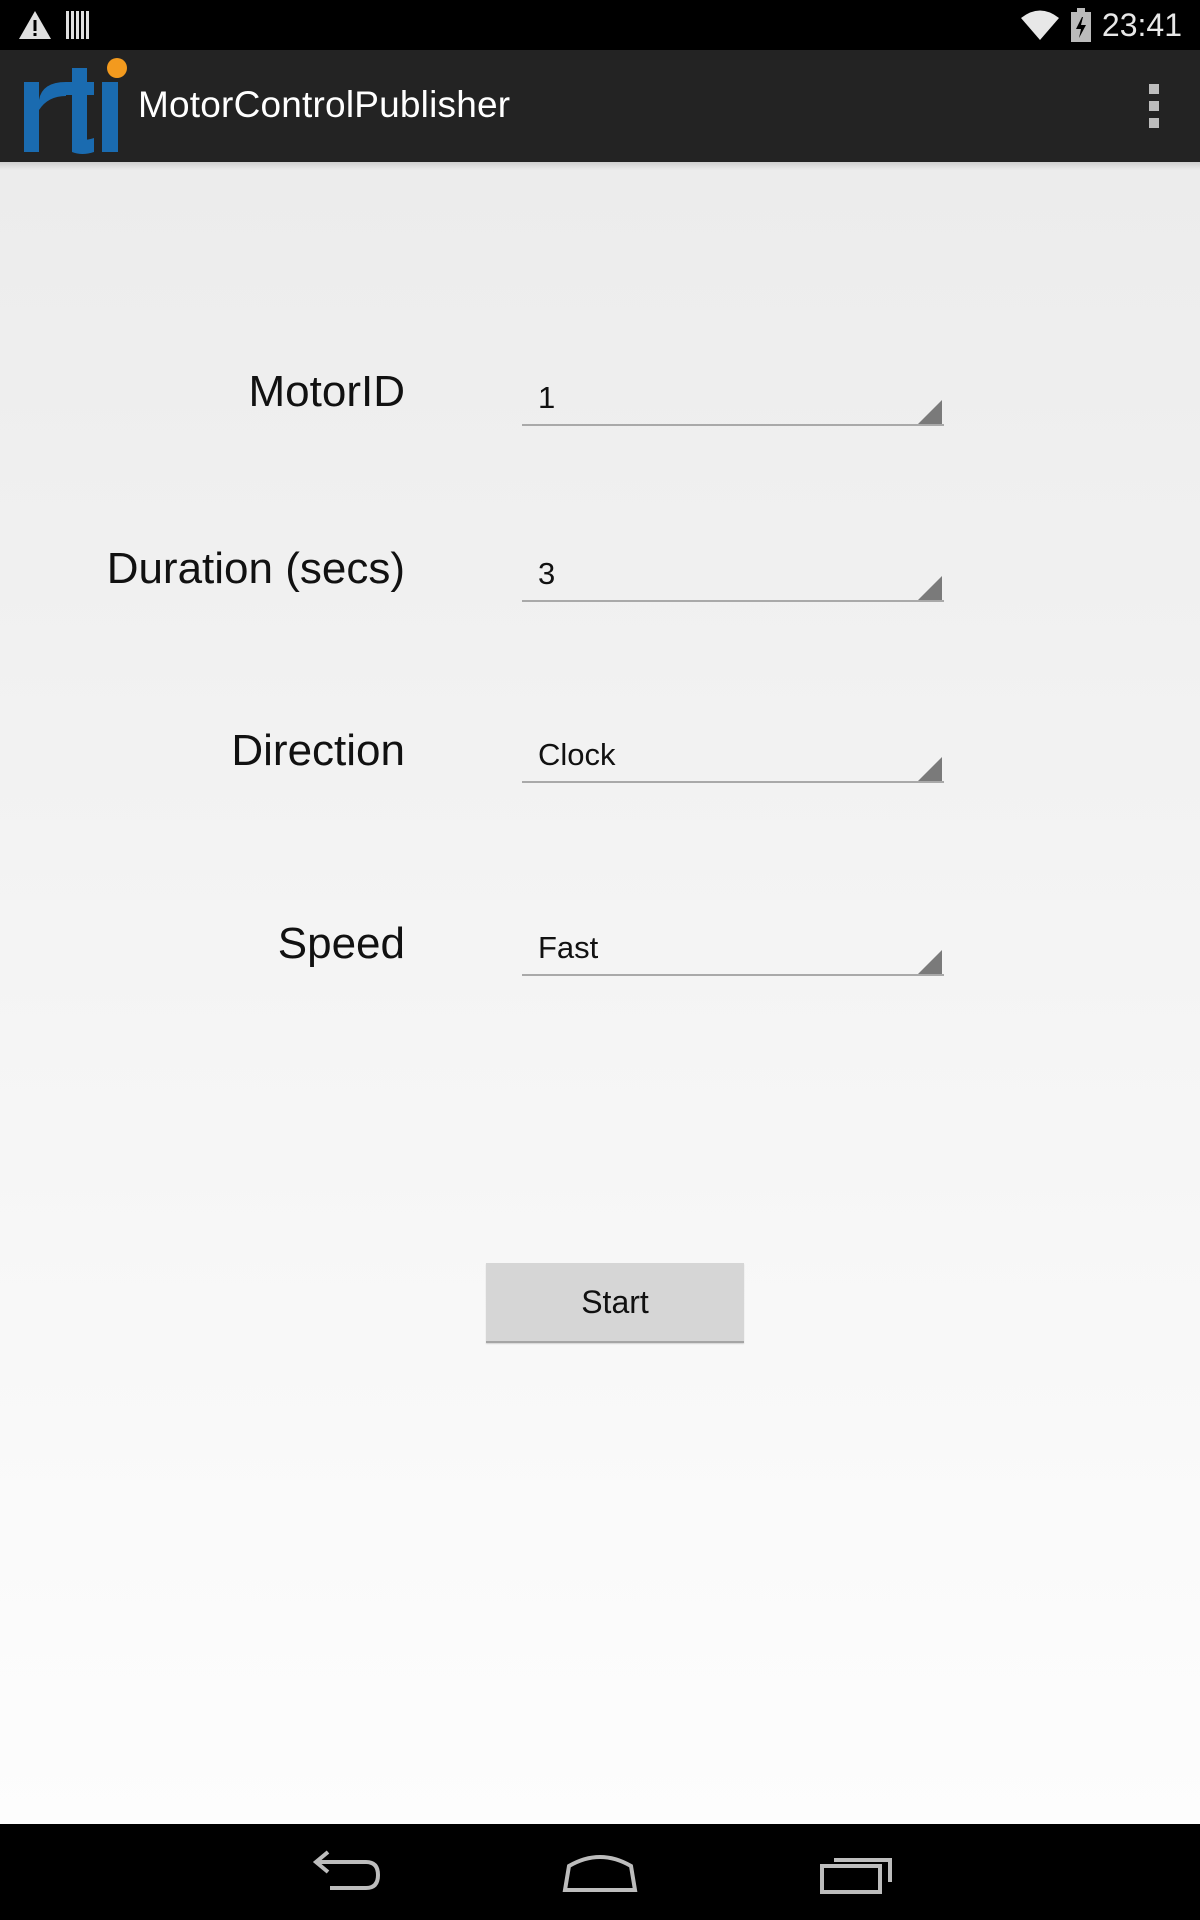 The height and width of the screenshot is (1920, 1200). I want to click on status-bar: 23:41, so click(600, 25).